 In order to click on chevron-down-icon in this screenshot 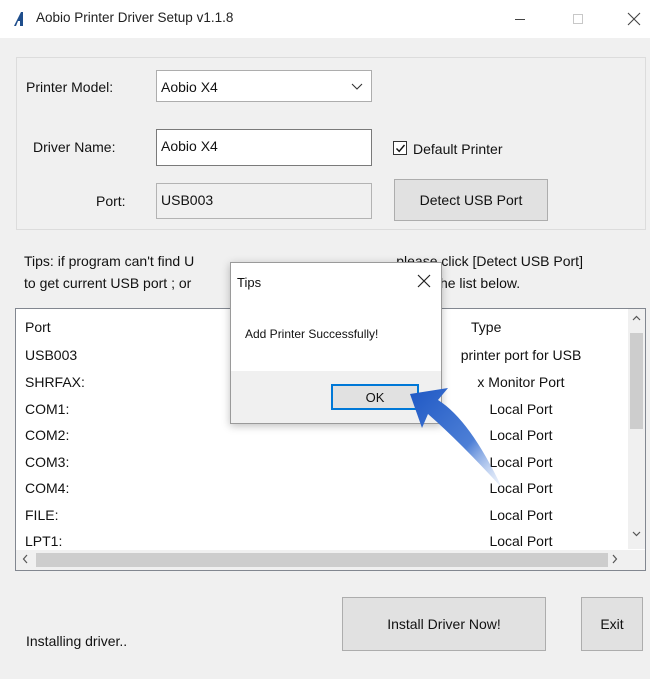, I will do `click(357, 86)`.